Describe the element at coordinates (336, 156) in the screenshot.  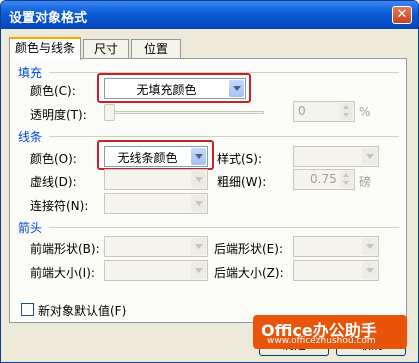
I see `line-style-select` at that location.